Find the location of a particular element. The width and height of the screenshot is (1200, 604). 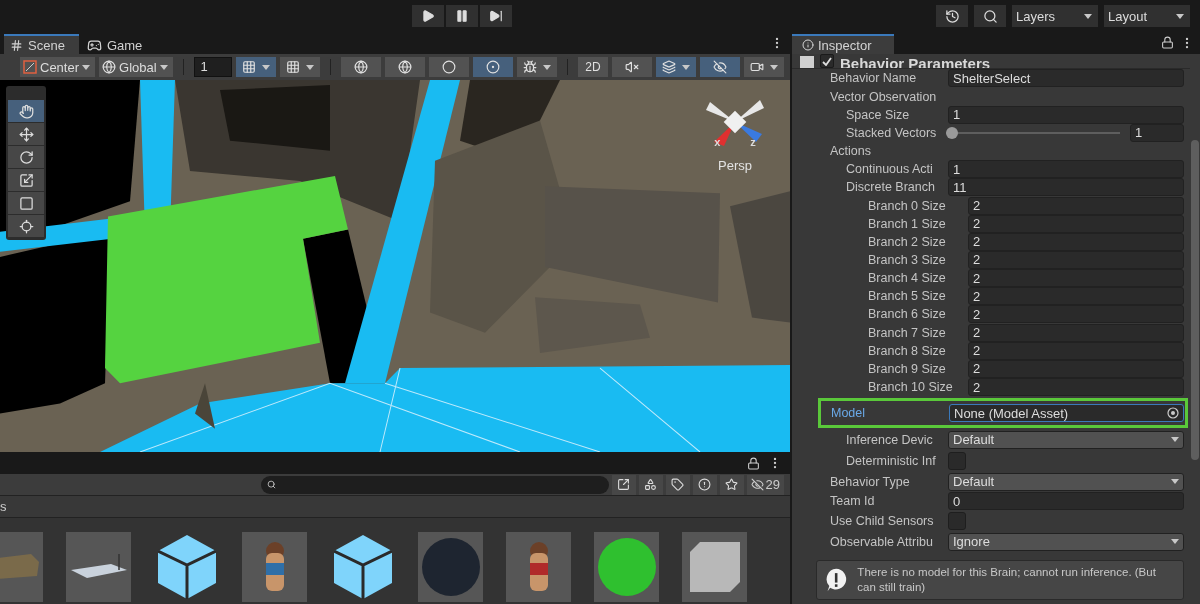

view-mode-label: Persp is located at coordinates (735, 165).